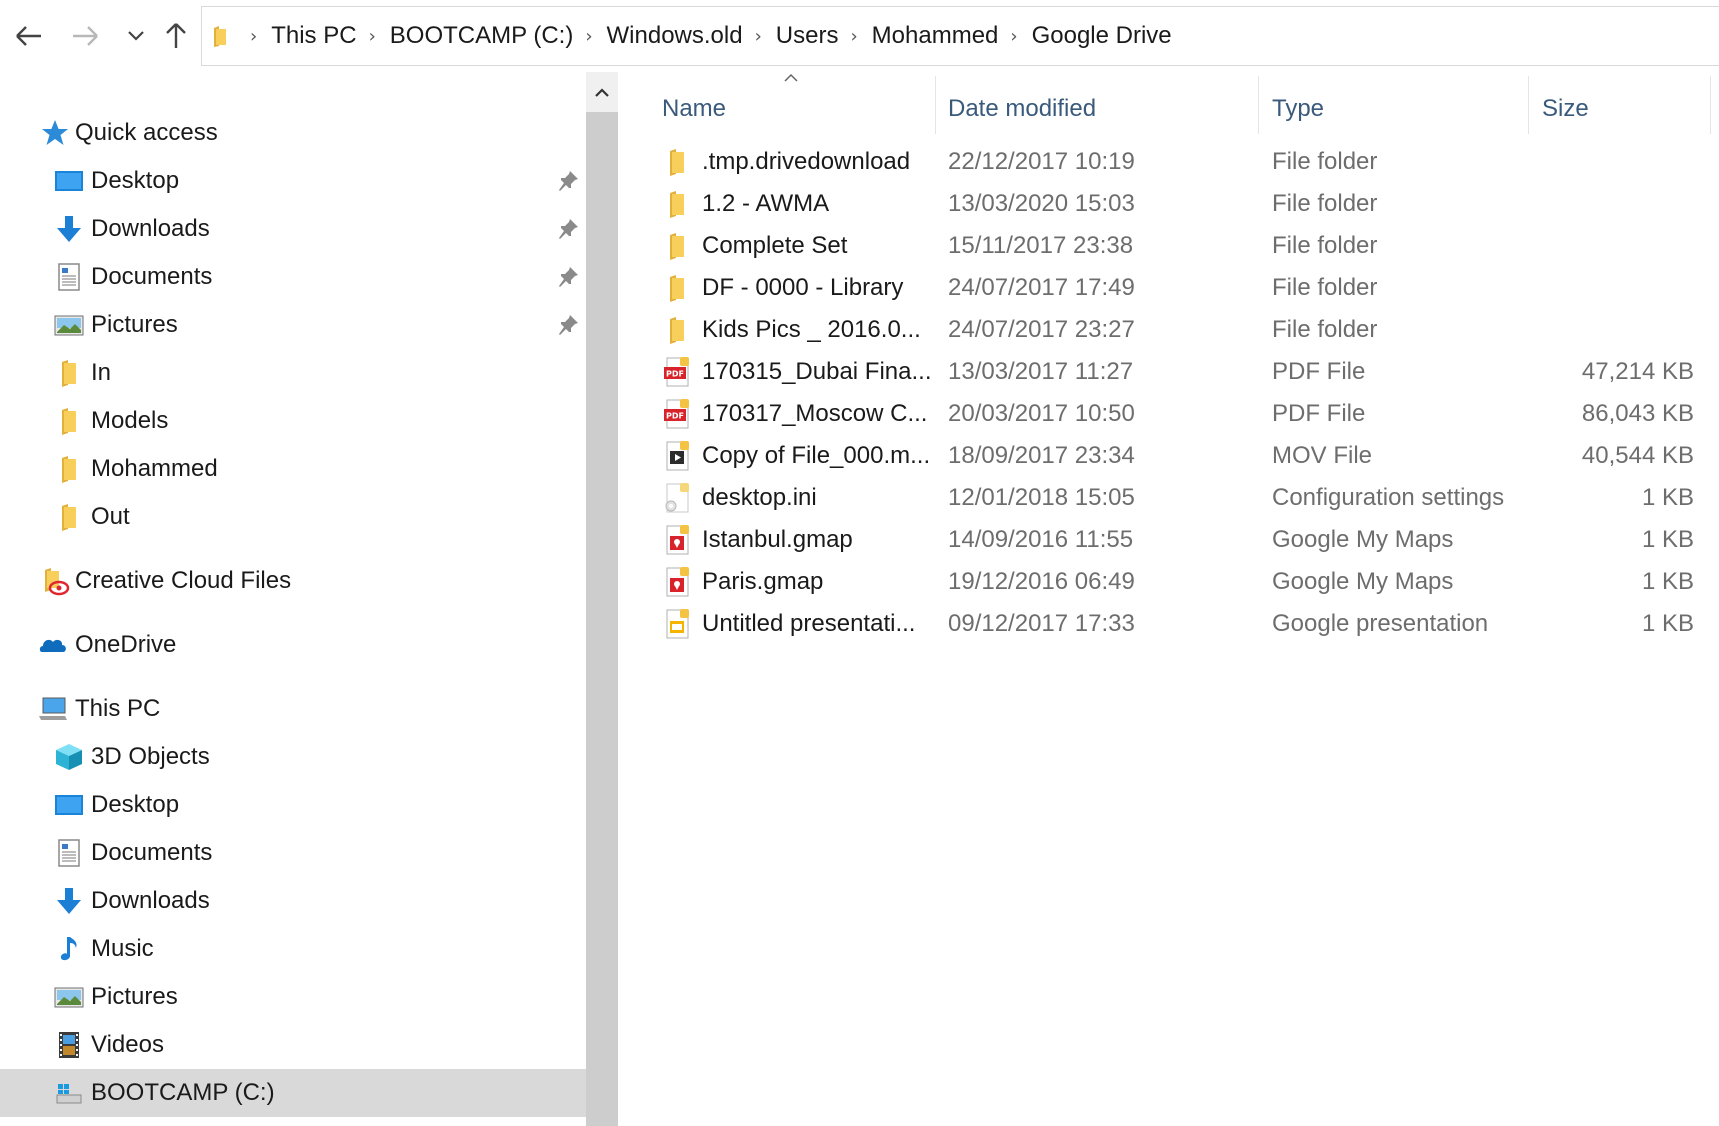 This screenshot has width=1719, height=1126. I want to click on nav-label: Out, so click(110, 516).